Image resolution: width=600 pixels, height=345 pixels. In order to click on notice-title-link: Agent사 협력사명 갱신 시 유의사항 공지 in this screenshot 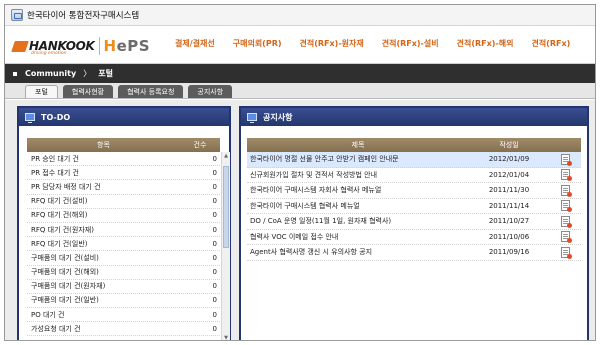, I will do `click(358, 252)`.